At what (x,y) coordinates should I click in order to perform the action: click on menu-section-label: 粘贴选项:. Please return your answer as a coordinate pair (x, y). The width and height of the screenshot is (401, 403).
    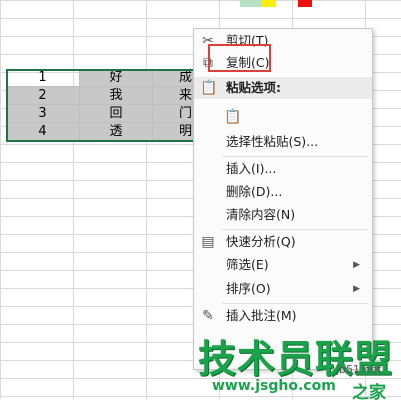
    Looking at the image, I should click on (253, 87).